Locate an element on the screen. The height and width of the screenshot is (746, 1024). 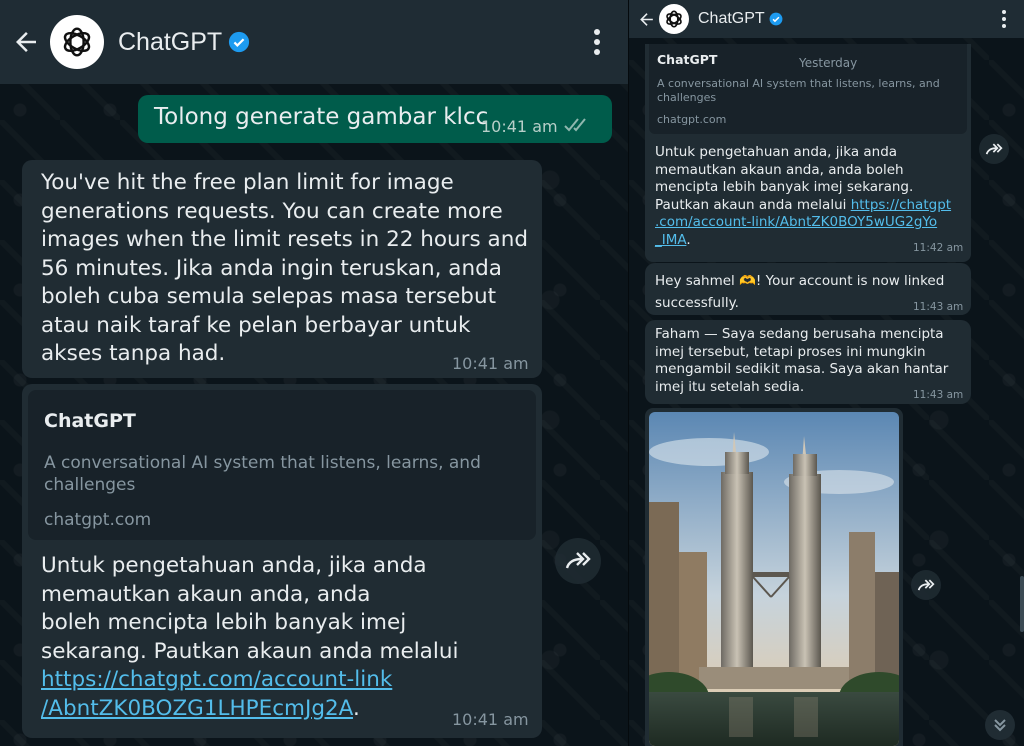
klcc-towers-image is located at coordinates (774, 579).